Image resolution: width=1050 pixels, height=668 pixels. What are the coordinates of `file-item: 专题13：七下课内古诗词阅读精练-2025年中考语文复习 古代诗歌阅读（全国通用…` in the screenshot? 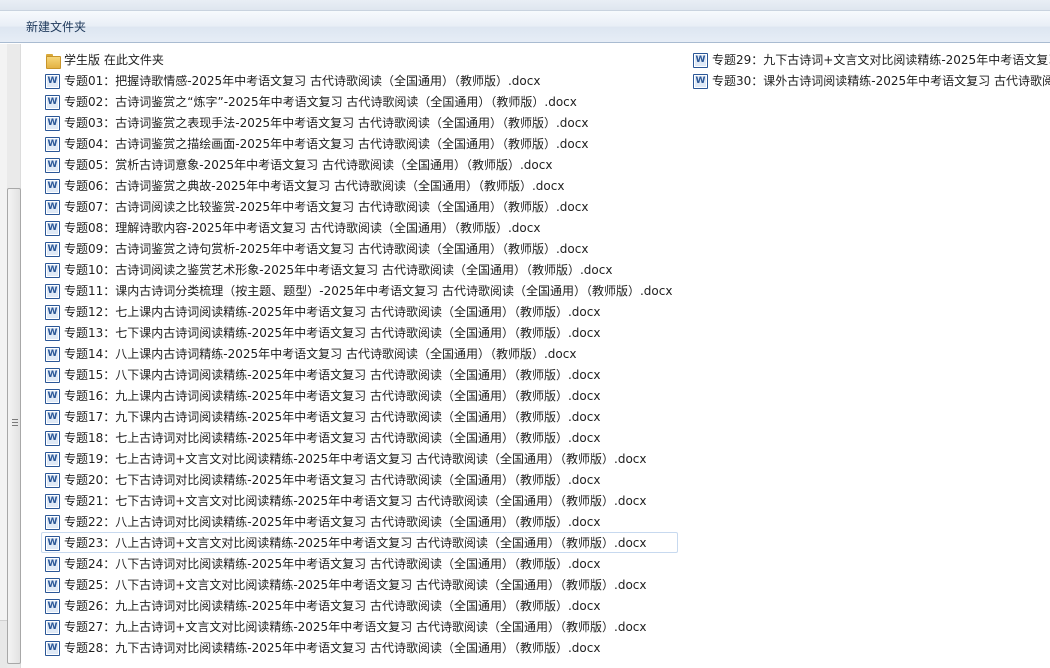 It's located at (359, 332).